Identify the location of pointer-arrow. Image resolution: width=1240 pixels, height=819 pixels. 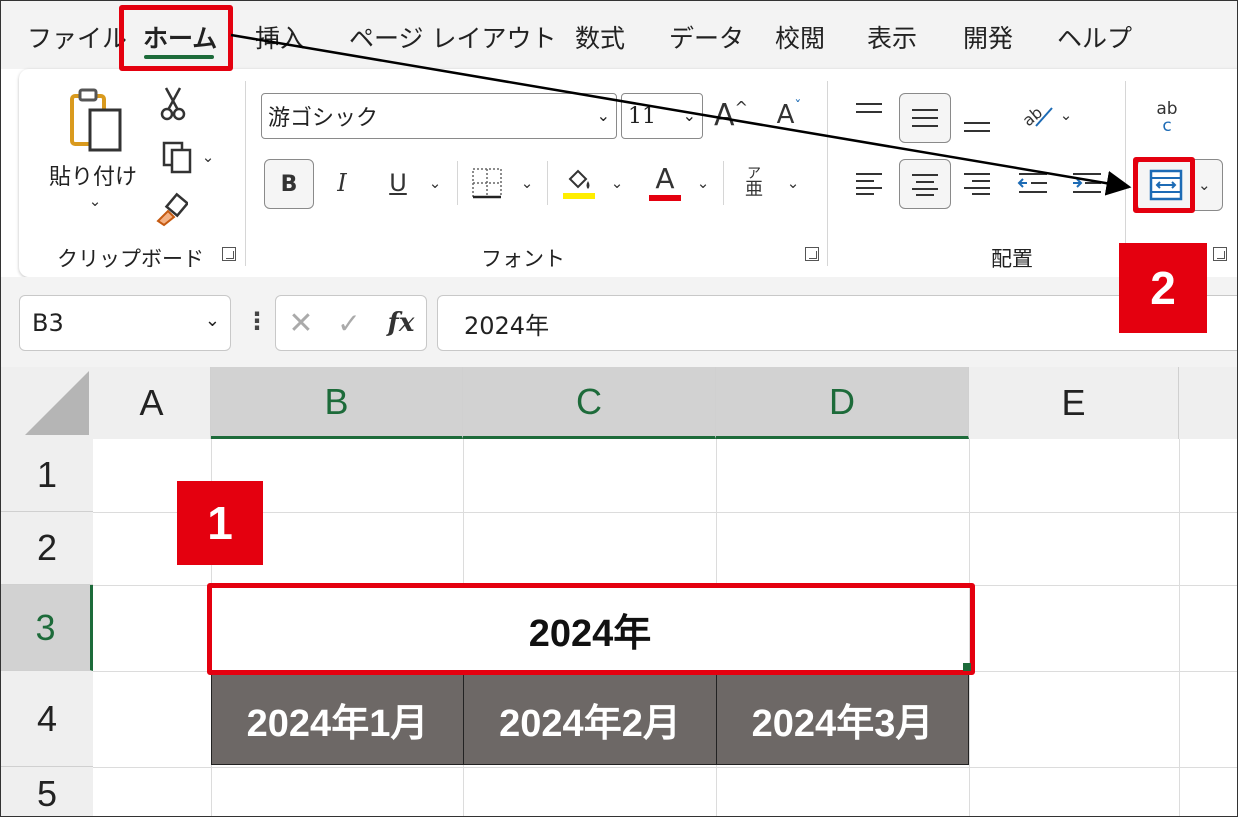
(681, 114).